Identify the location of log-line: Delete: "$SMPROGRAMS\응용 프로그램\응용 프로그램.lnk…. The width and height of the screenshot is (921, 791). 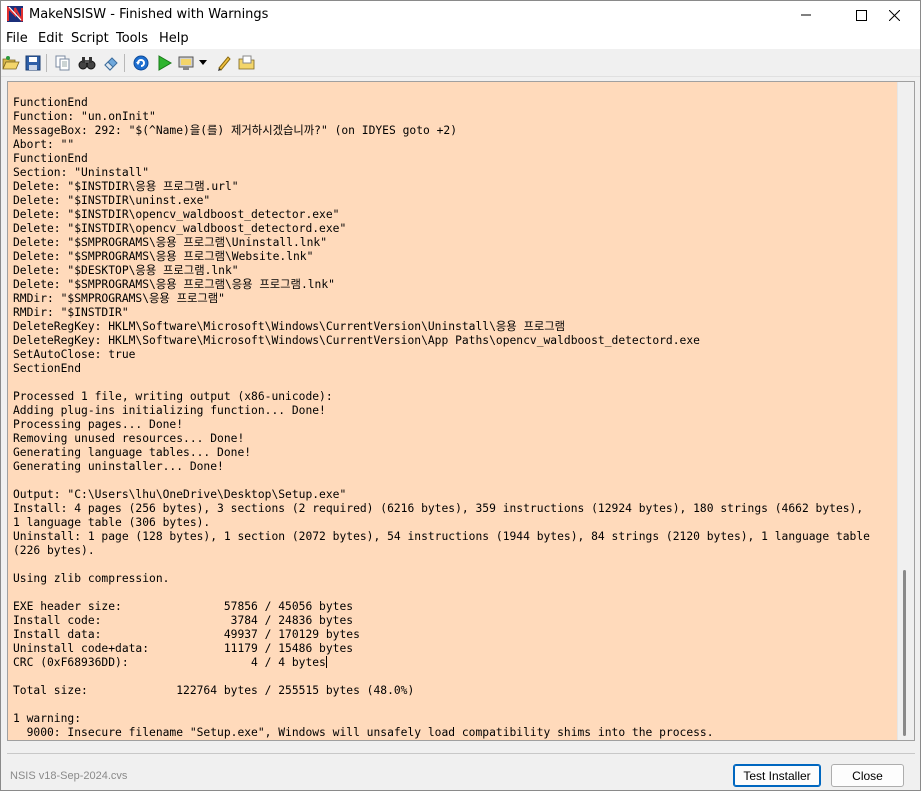
(174, 284).